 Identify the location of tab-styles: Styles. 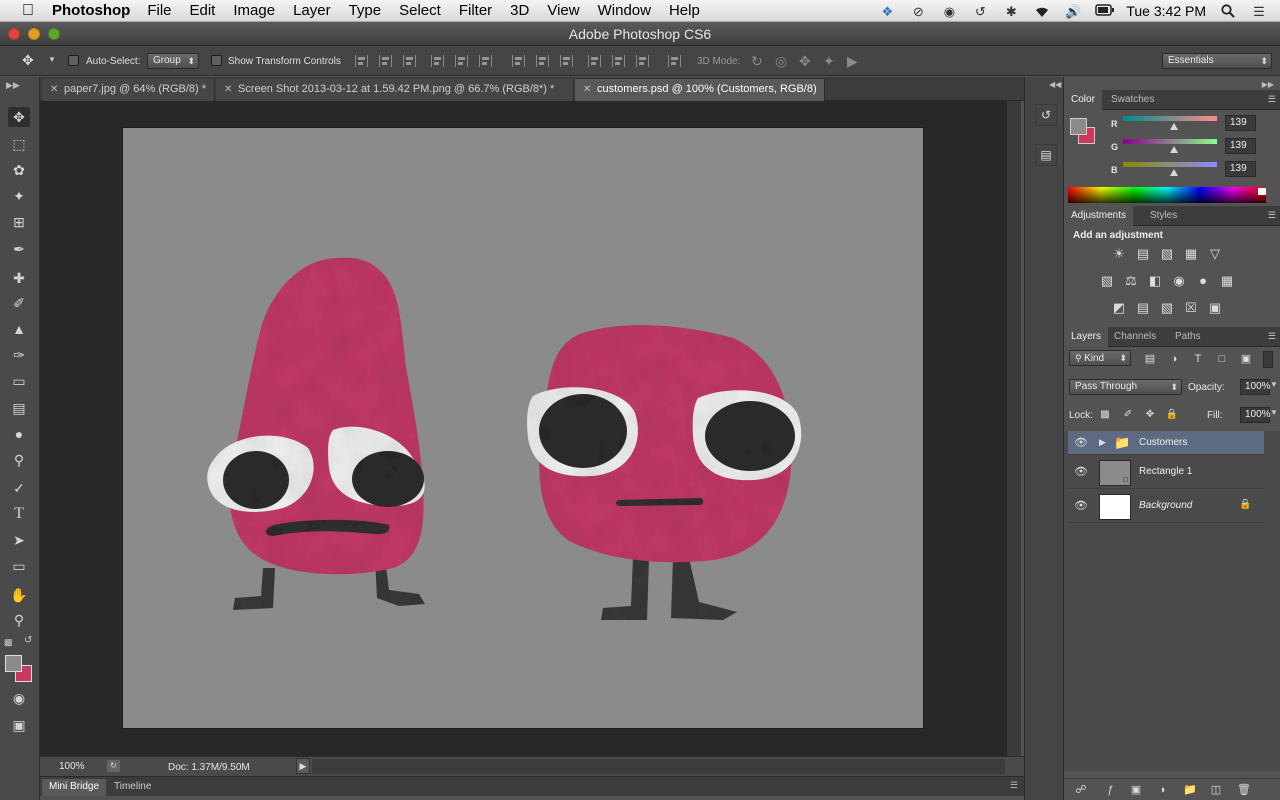
(1163, 216).